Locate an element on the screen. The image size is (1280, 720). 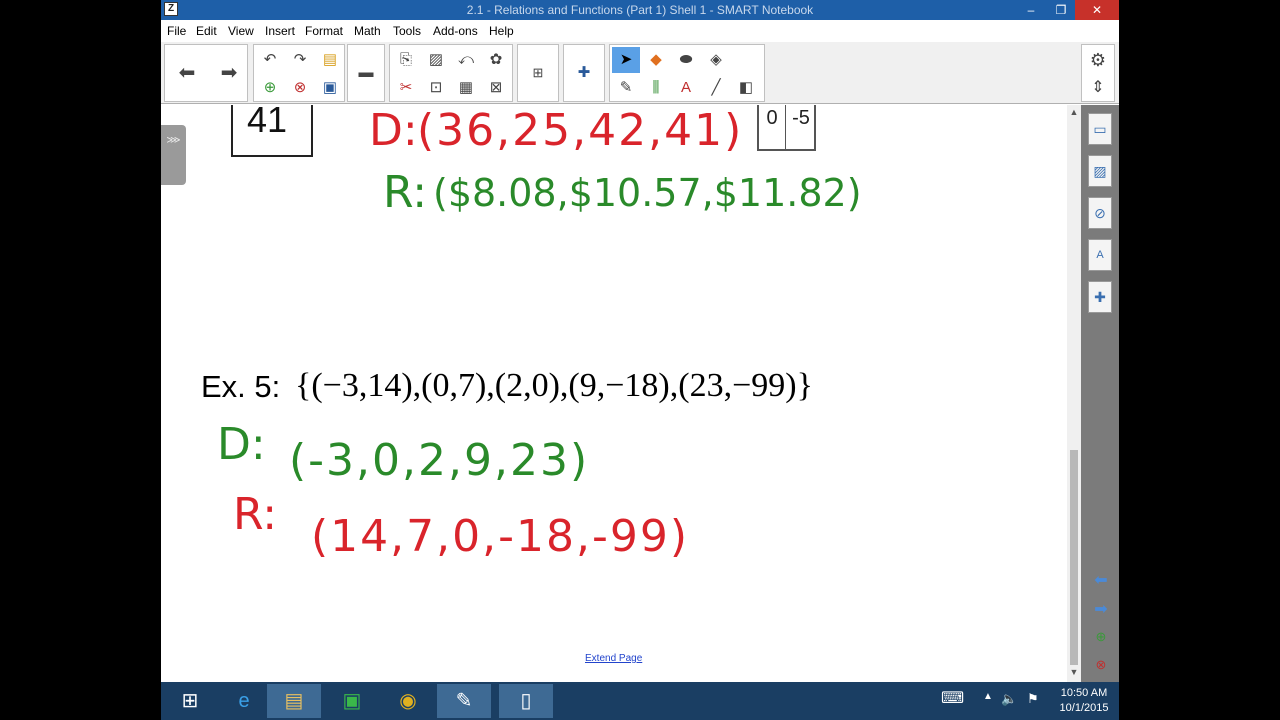
document-camera-icon: ⤺ is located at coordinates (466, 60).